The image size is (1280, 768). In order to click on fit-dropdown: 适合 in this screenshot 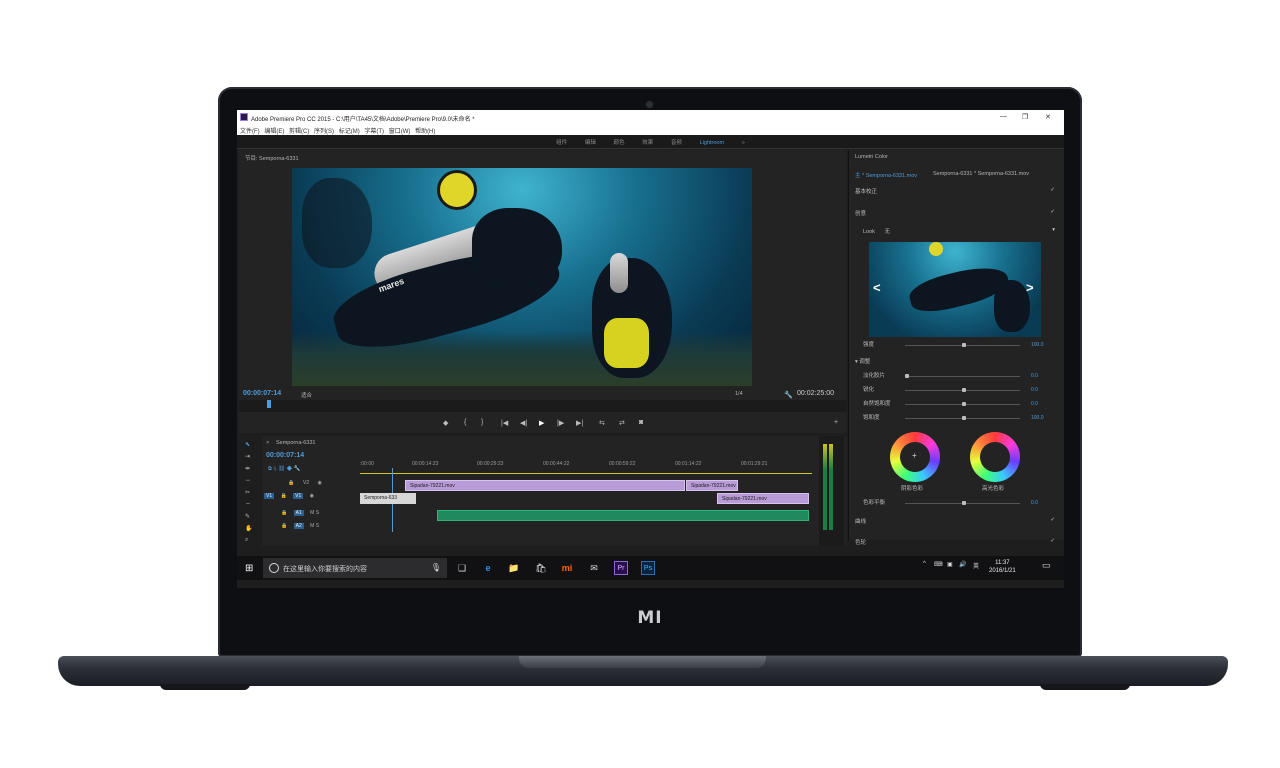, I will do `click(306, 395)`.